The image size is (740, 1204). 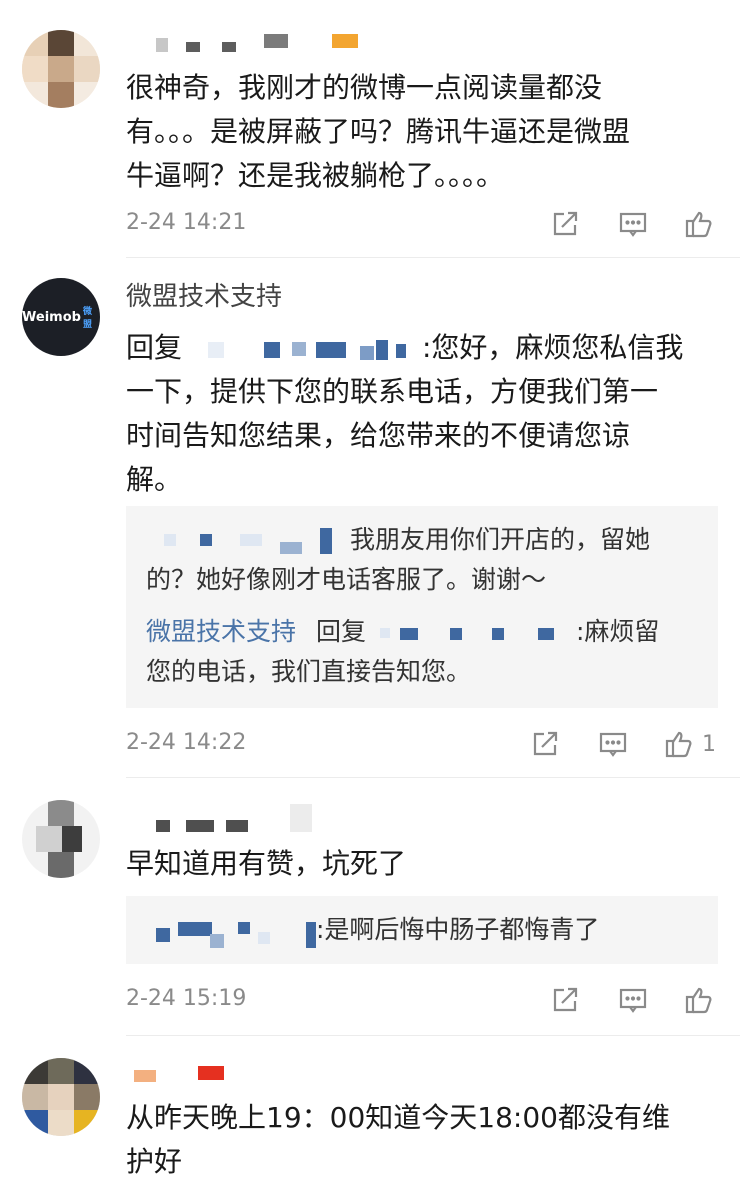 What do you see at coordinates (51, 317) in the screenshot?
I see `avatar-logo-text: Weimob` at bounding box center [51, 317].